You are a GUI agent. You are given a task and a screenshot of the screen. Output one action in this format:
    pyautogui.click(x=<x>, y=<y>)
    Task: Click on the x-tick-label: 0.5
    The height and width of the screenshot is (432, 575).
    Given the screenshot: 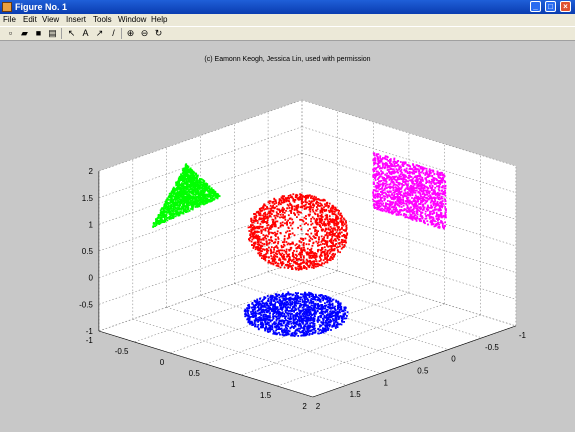 What is the action you would take?
    pyautogui.click(x=423, y=370)
    